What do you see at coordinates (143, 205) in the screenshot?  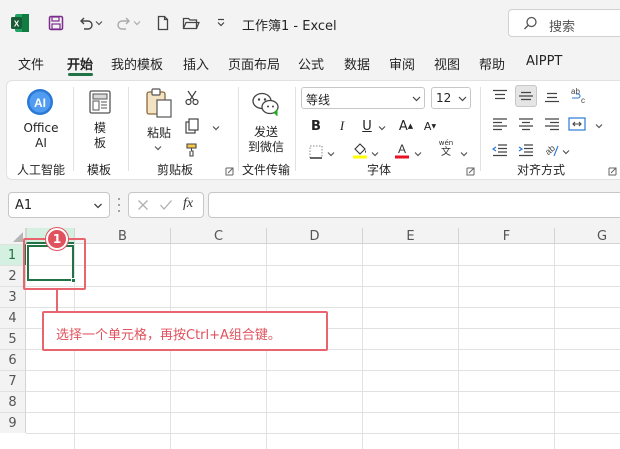 I see `cancel-icon` at bounding box center [143, 205].